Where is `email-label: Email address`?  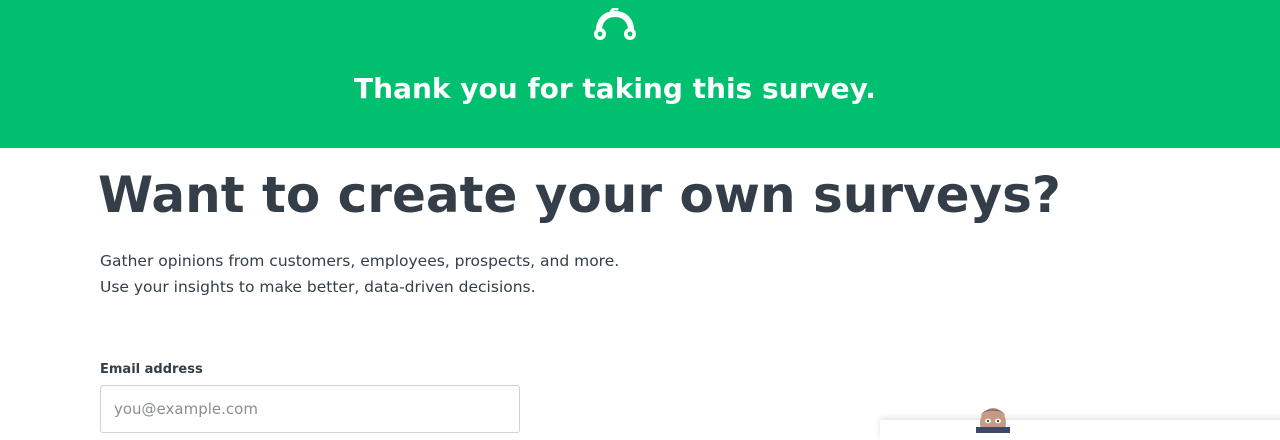 email-label: Email address is located at coordinates (151, 369).